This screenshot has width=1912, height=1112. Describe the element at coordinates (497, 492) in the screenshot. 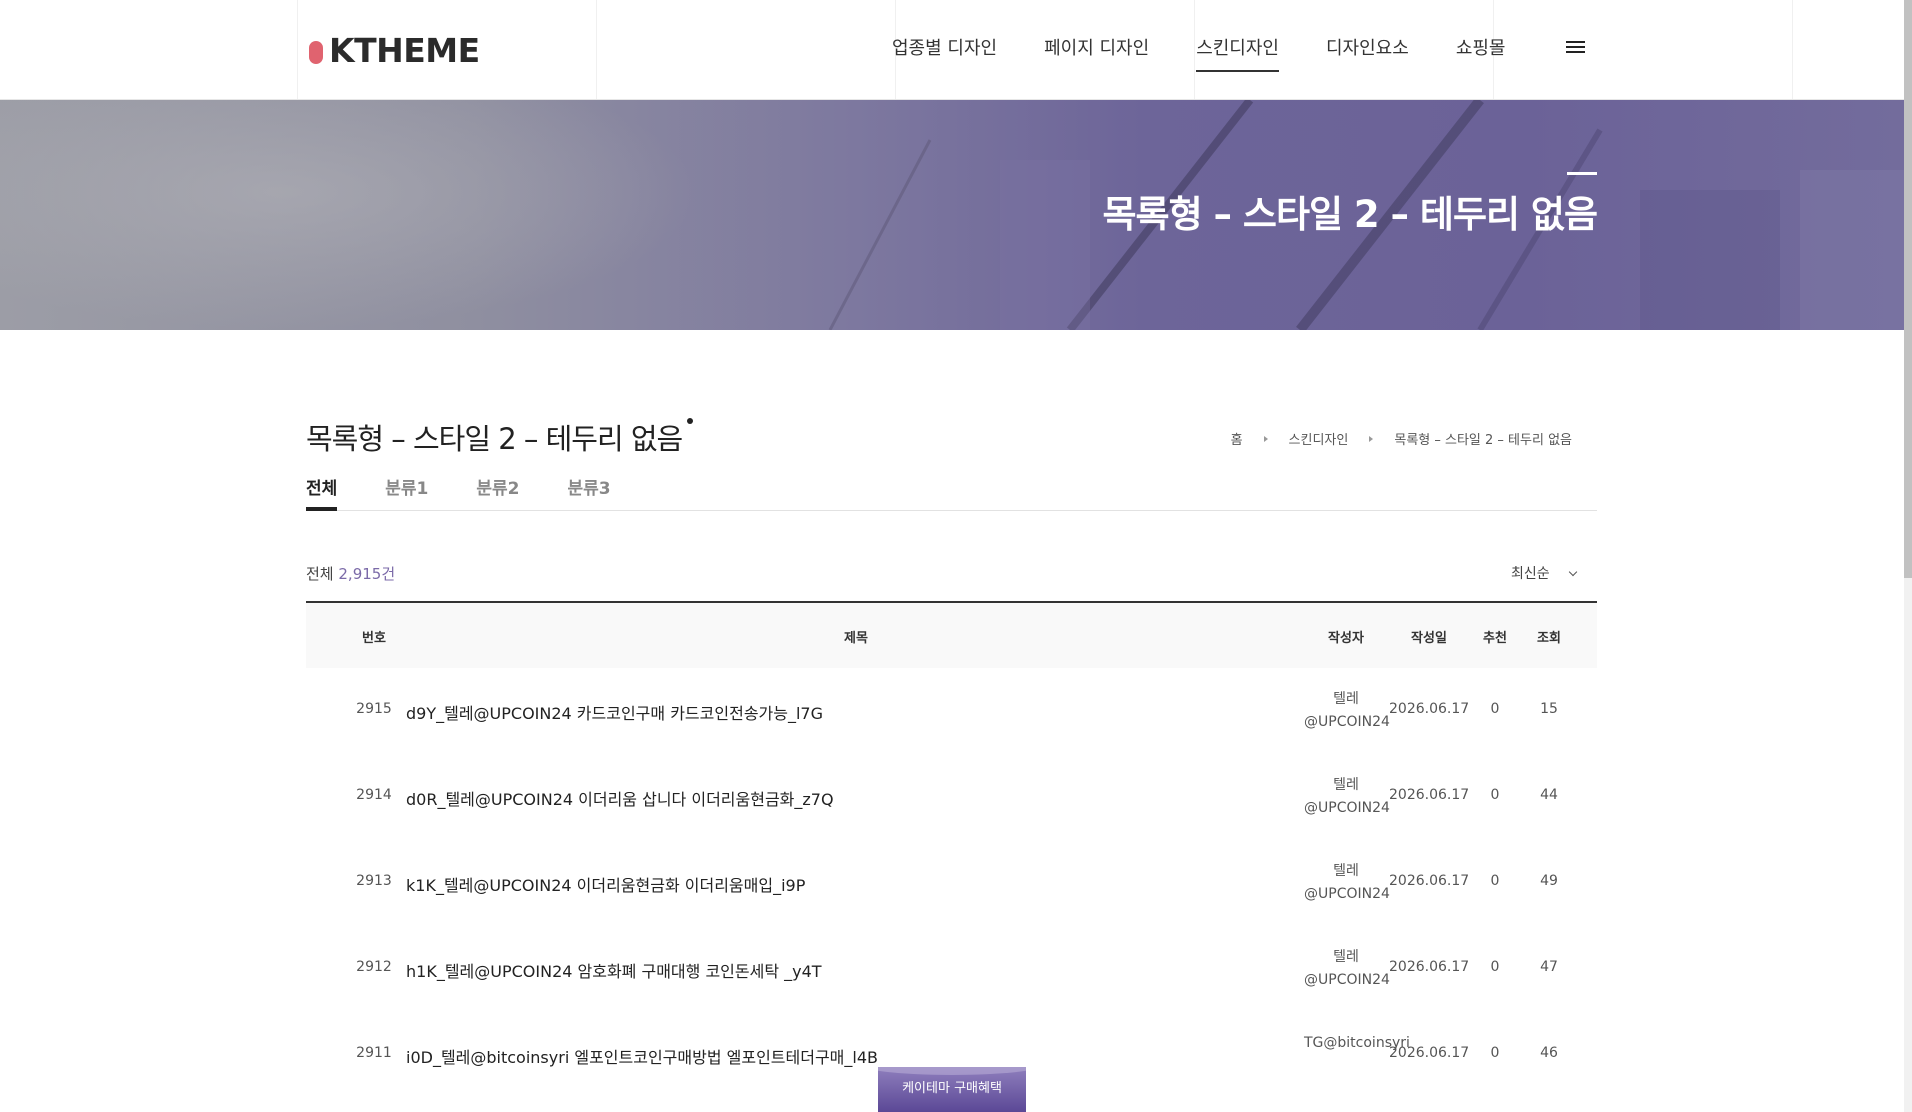

I see `tab-category-2: 분류2` at that location.